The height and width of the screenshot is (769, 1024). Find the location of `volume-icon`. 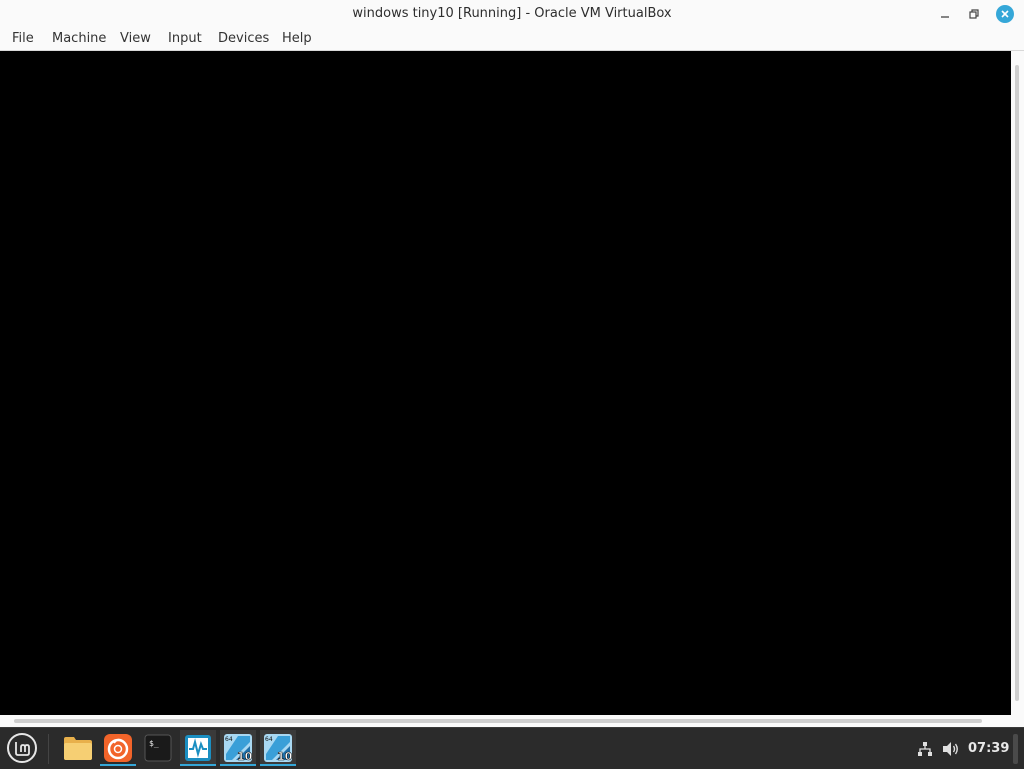

volume-icon is located at coordinates (950, 749).